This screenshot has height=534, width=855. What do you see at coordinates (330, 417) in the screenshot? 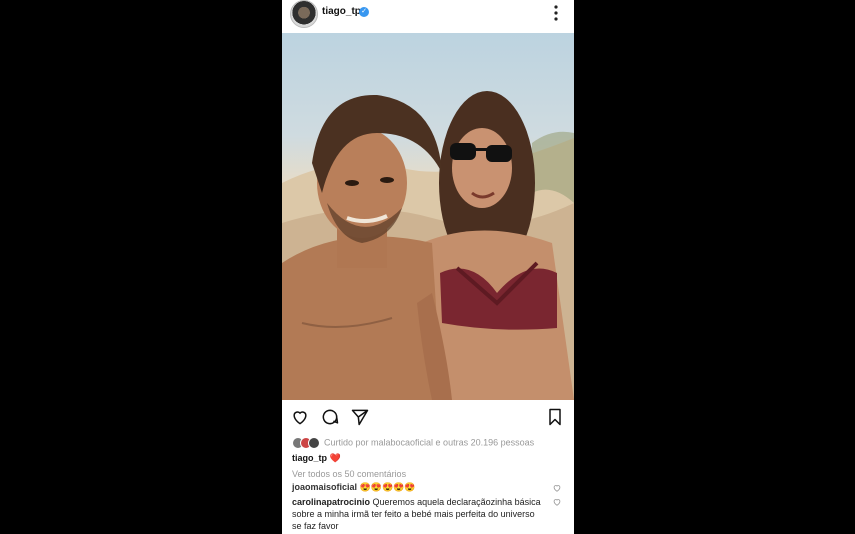
I see `comment-icon` at bounding box center [330, 417].